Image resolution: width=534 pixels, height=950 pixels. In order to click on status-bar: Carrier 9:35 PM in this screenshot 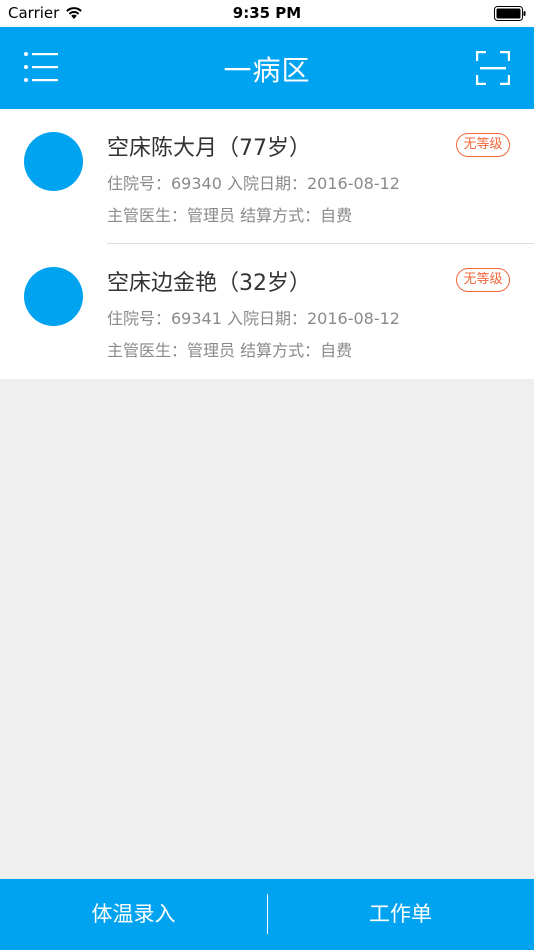, I will do `click(267, 13)`.